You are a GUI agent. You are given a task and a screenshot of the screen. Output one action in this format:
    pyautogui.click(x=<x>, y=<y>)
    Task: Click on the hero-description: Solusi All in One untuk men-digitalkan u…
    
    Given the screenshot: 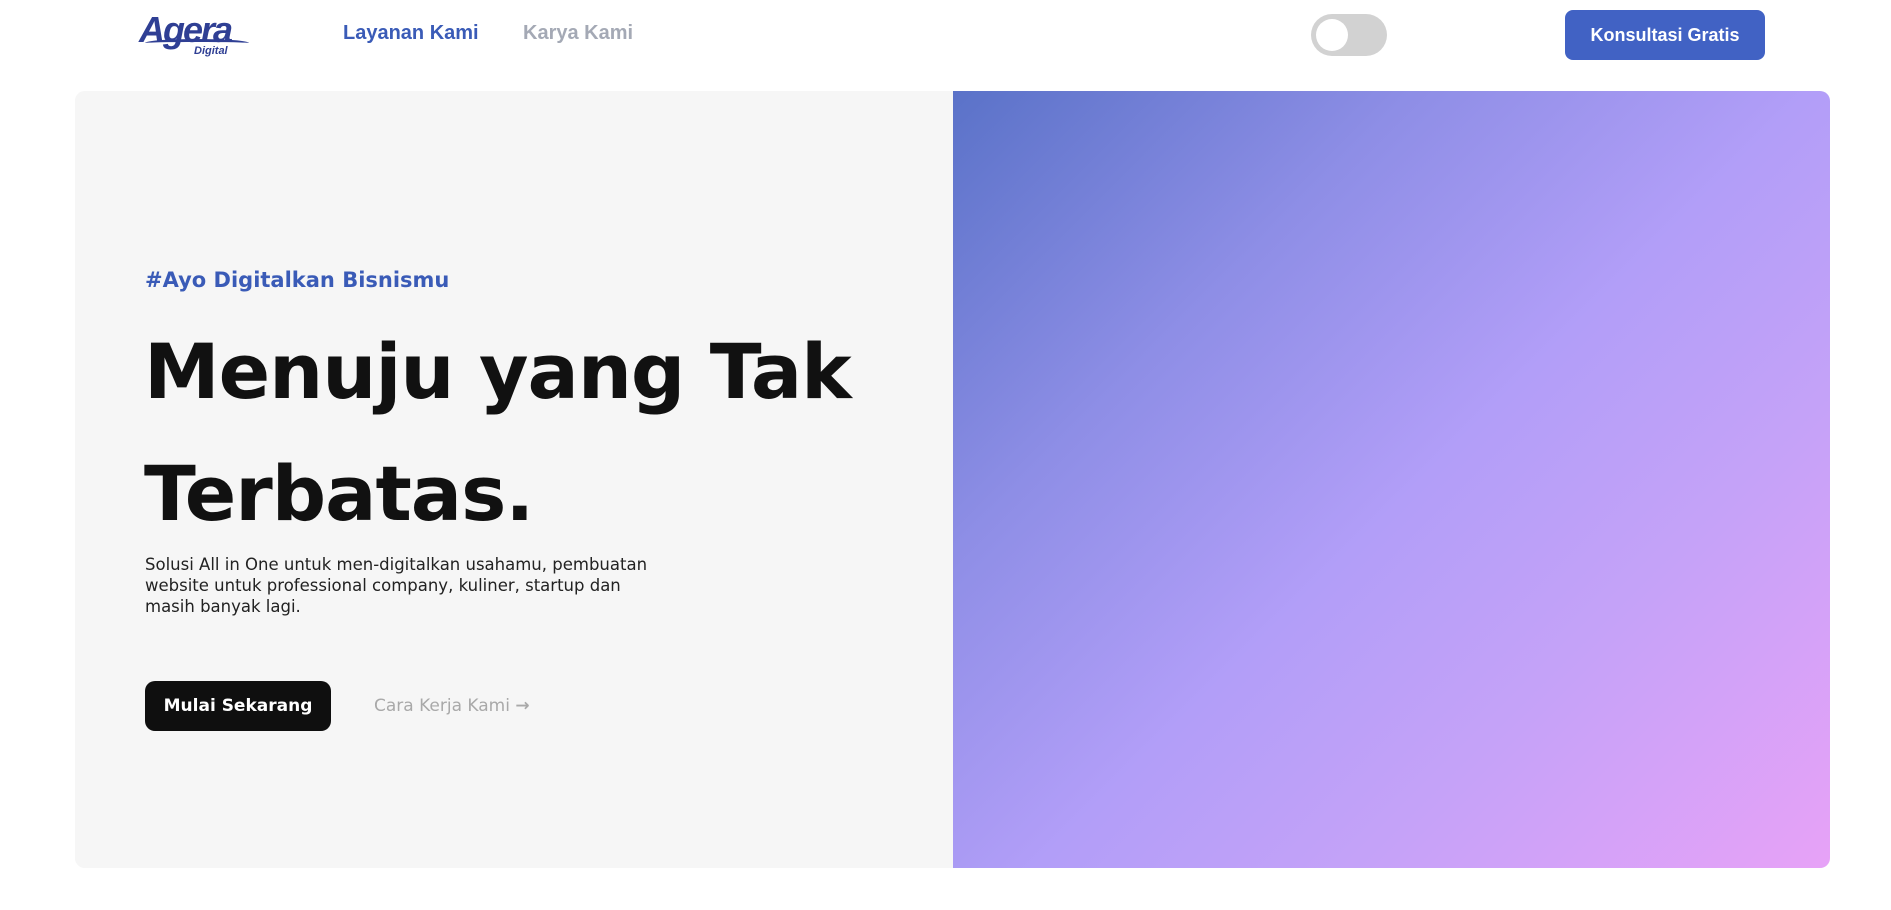 What is the action you would take?
    pyautogui.click(x=396, y=585)
    